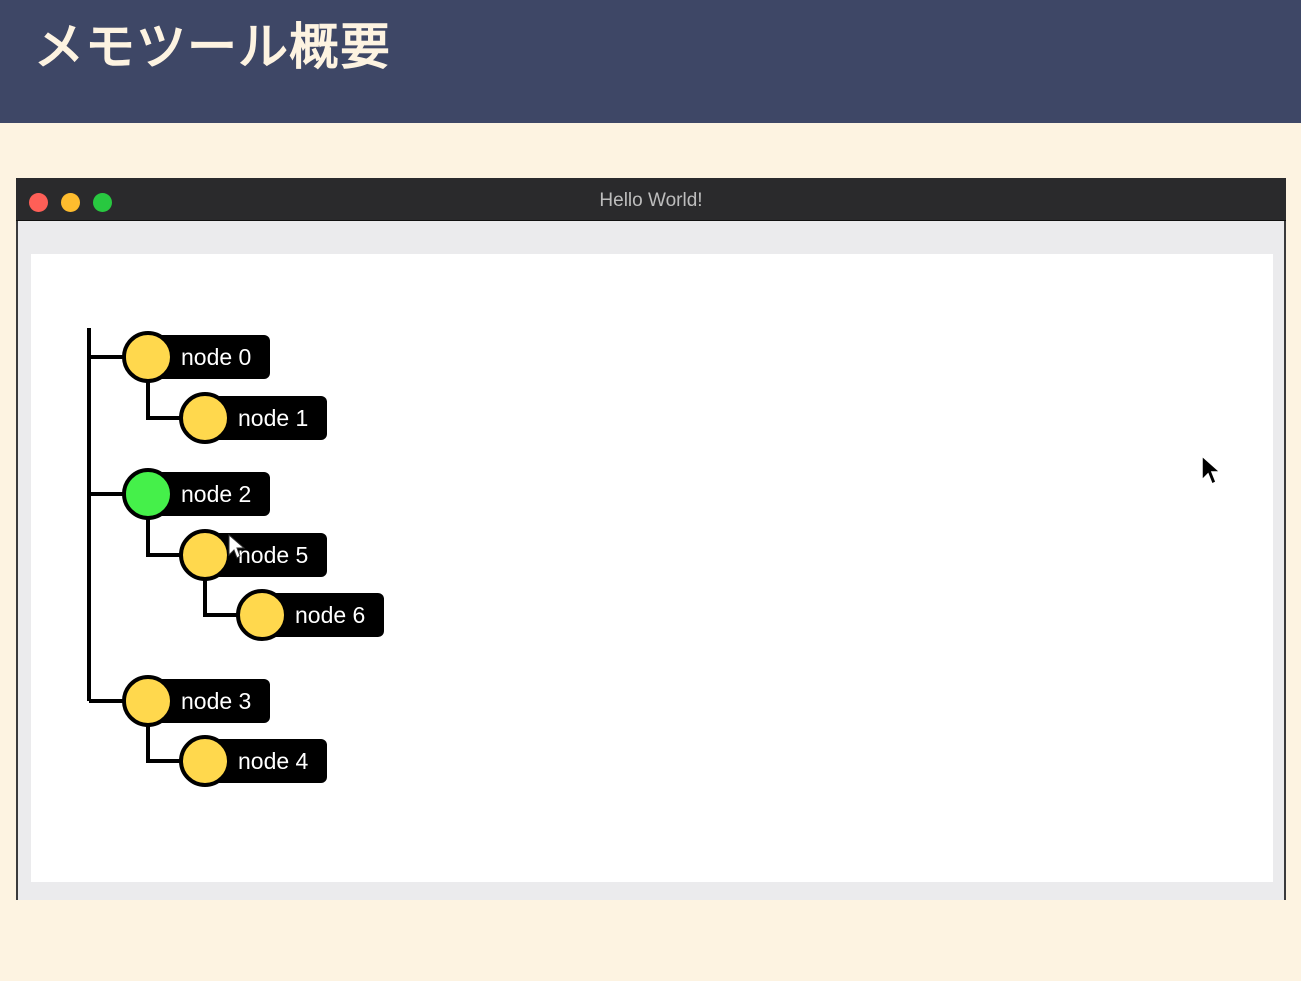 The width and height of the screenshot is (1301, 981). I want to click on tree-node-label: node 5, so click(273, 555).